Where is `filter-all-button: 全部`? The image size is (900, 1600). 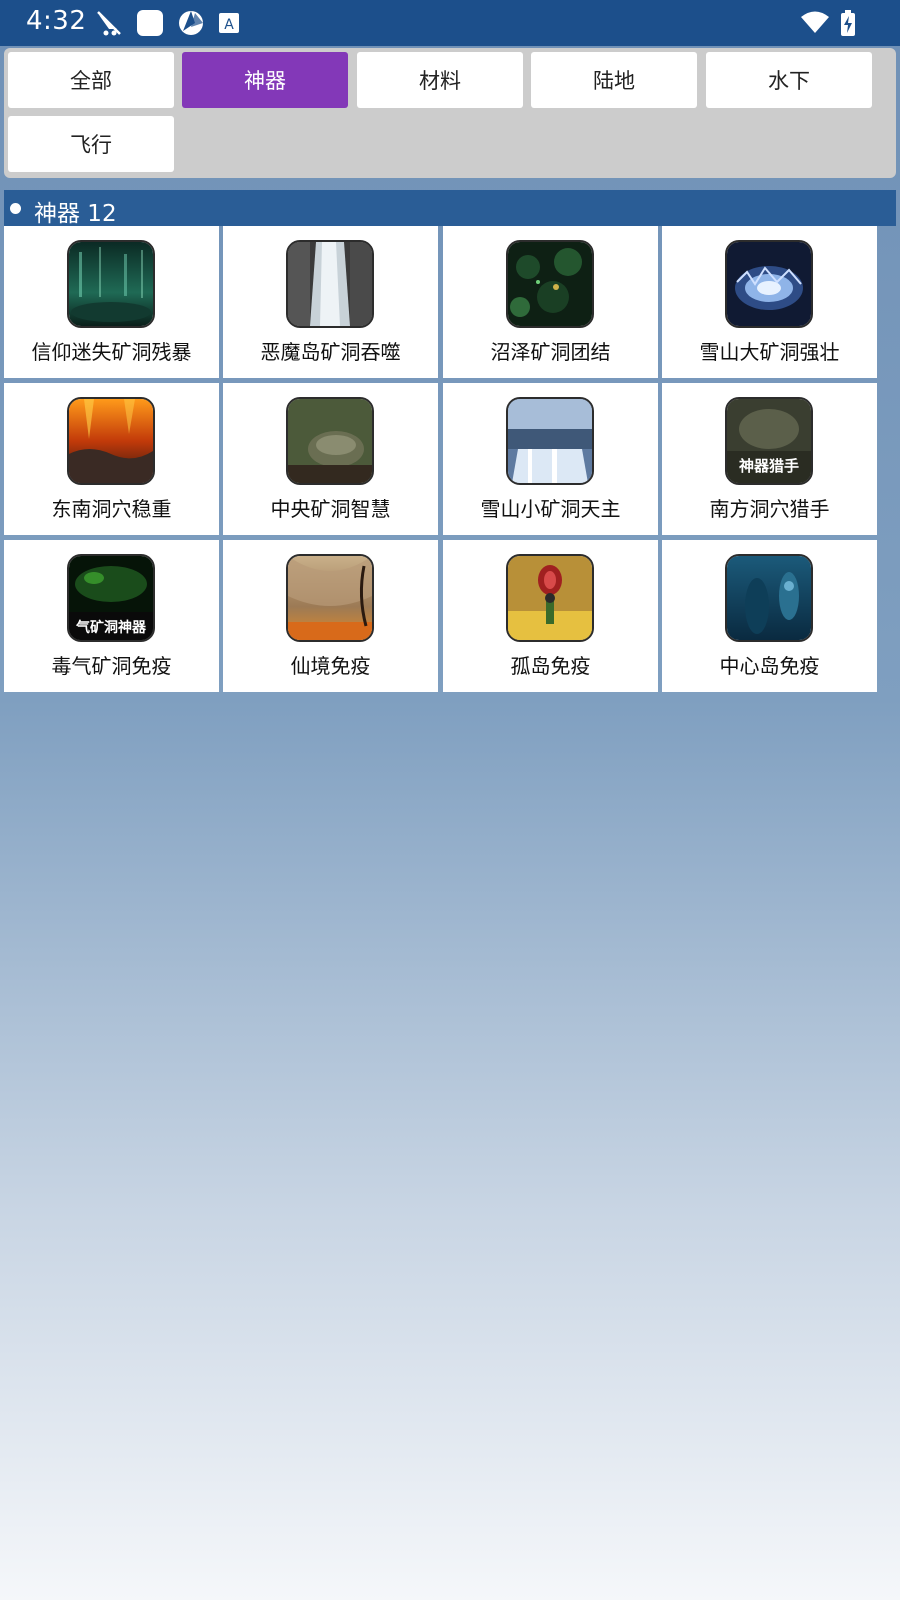 filter-all-button: 全部 is located at coordinates (91, 80).